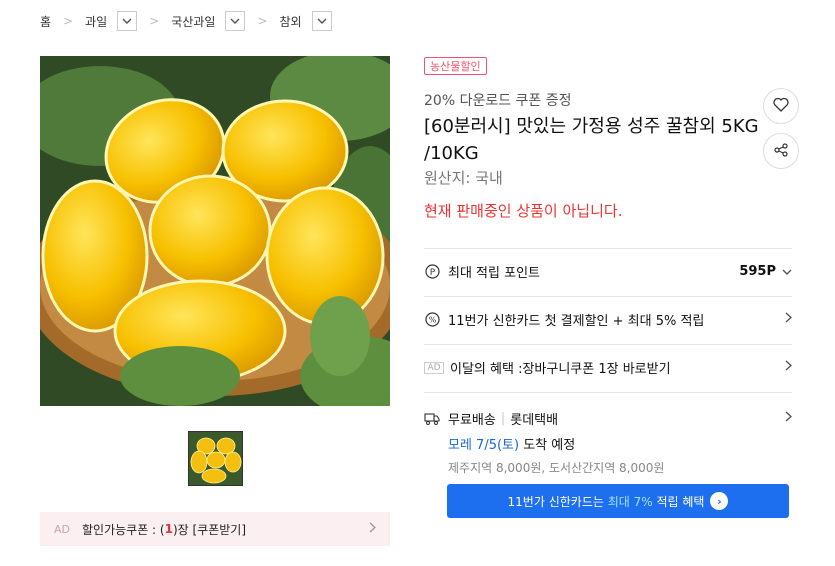  Describe the element at coordinates (678, 501) in the screenshot. I see `cta-suffix: 적립 혜택` at that location.